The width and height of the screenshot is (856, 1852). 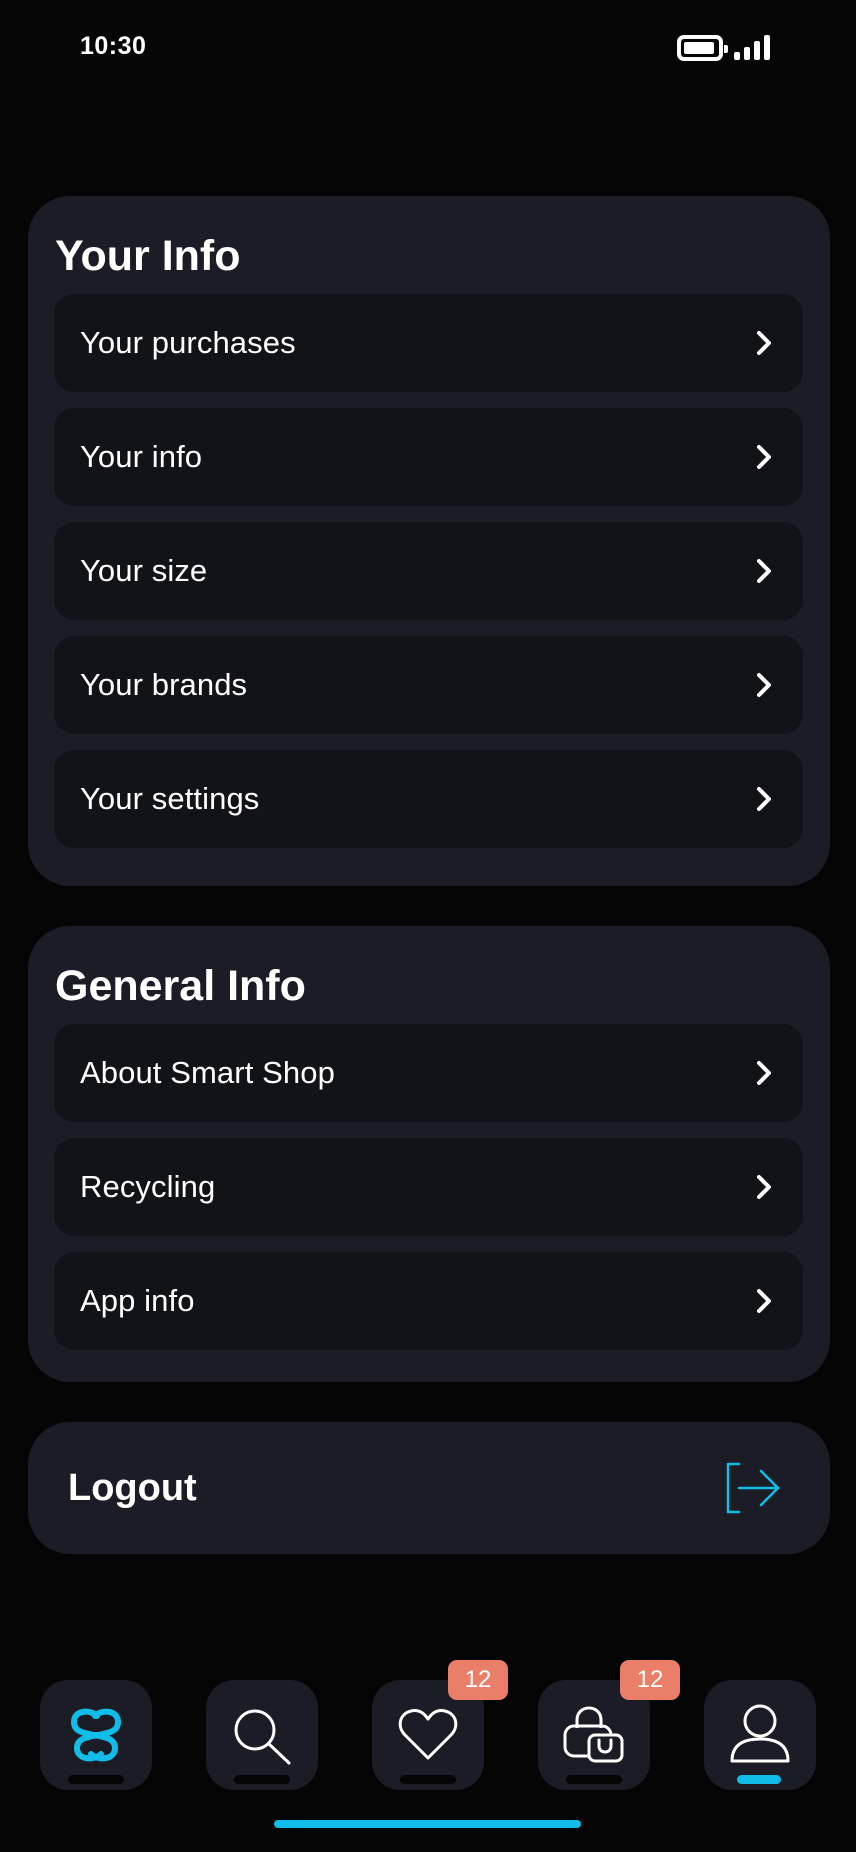 I want to click on app-info-row: App info, so click(x=428, y=1301).